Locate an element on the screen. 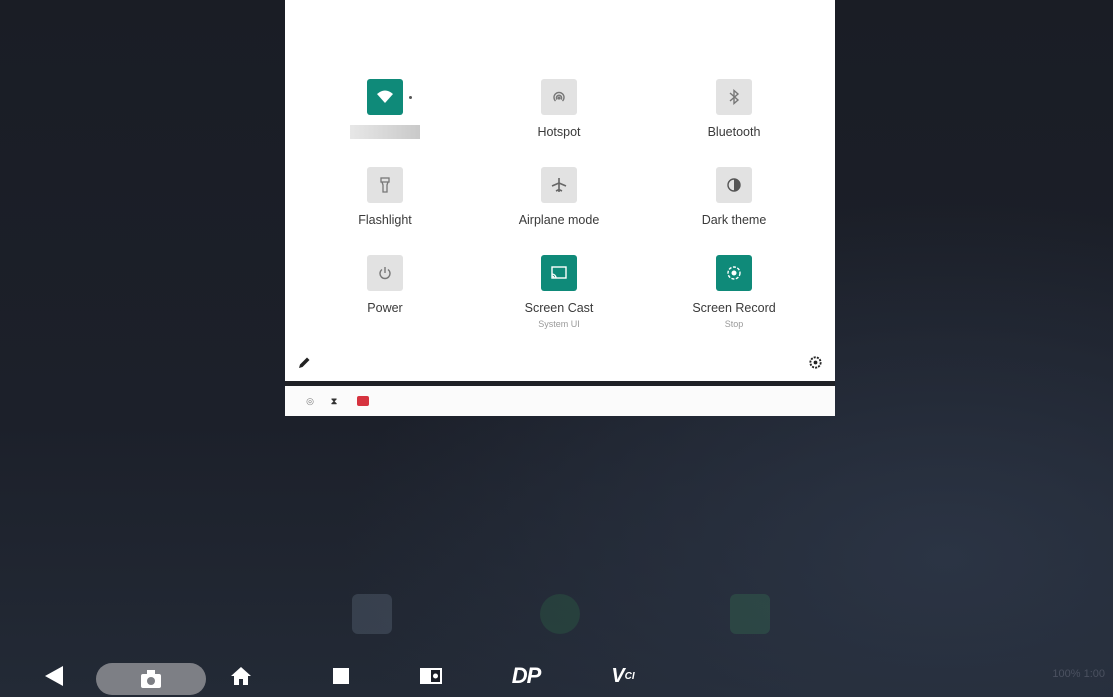 The width and height of the screenshot is (1113, 697). flashlight-label: Flashlight is located at coordinates (385, 220).